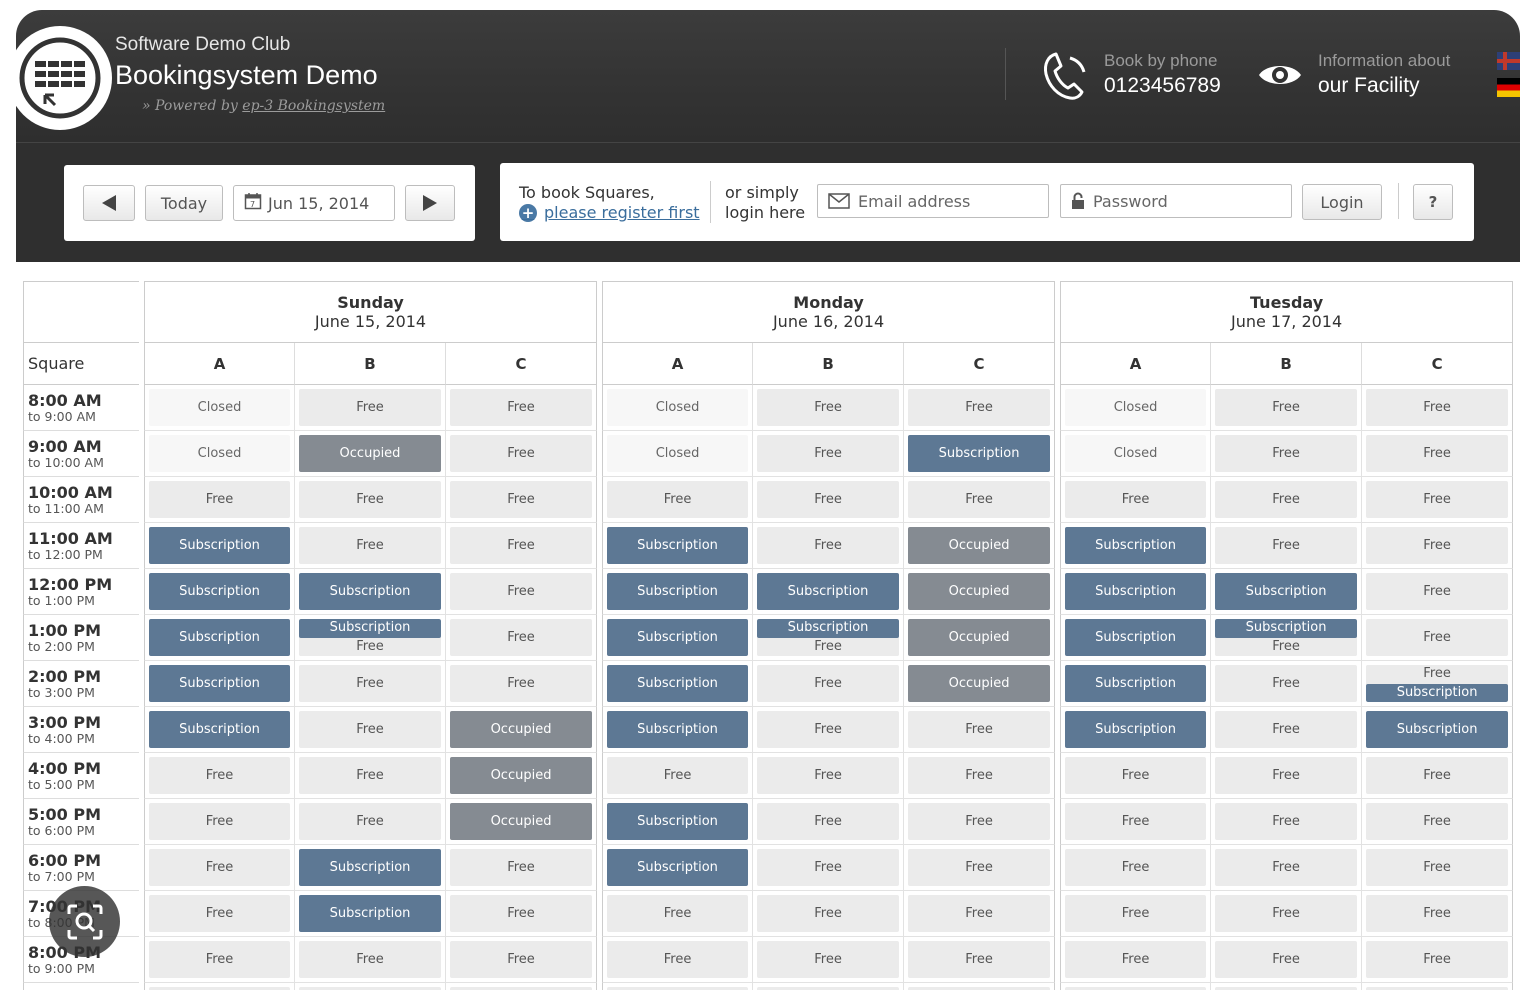 Image resolution: width=1534 pixels, height=1008 pixels. What do you see at coordinates (64, 78) in the screenshot?
I see `club-logo-icon` at bounding box center [64, 78].